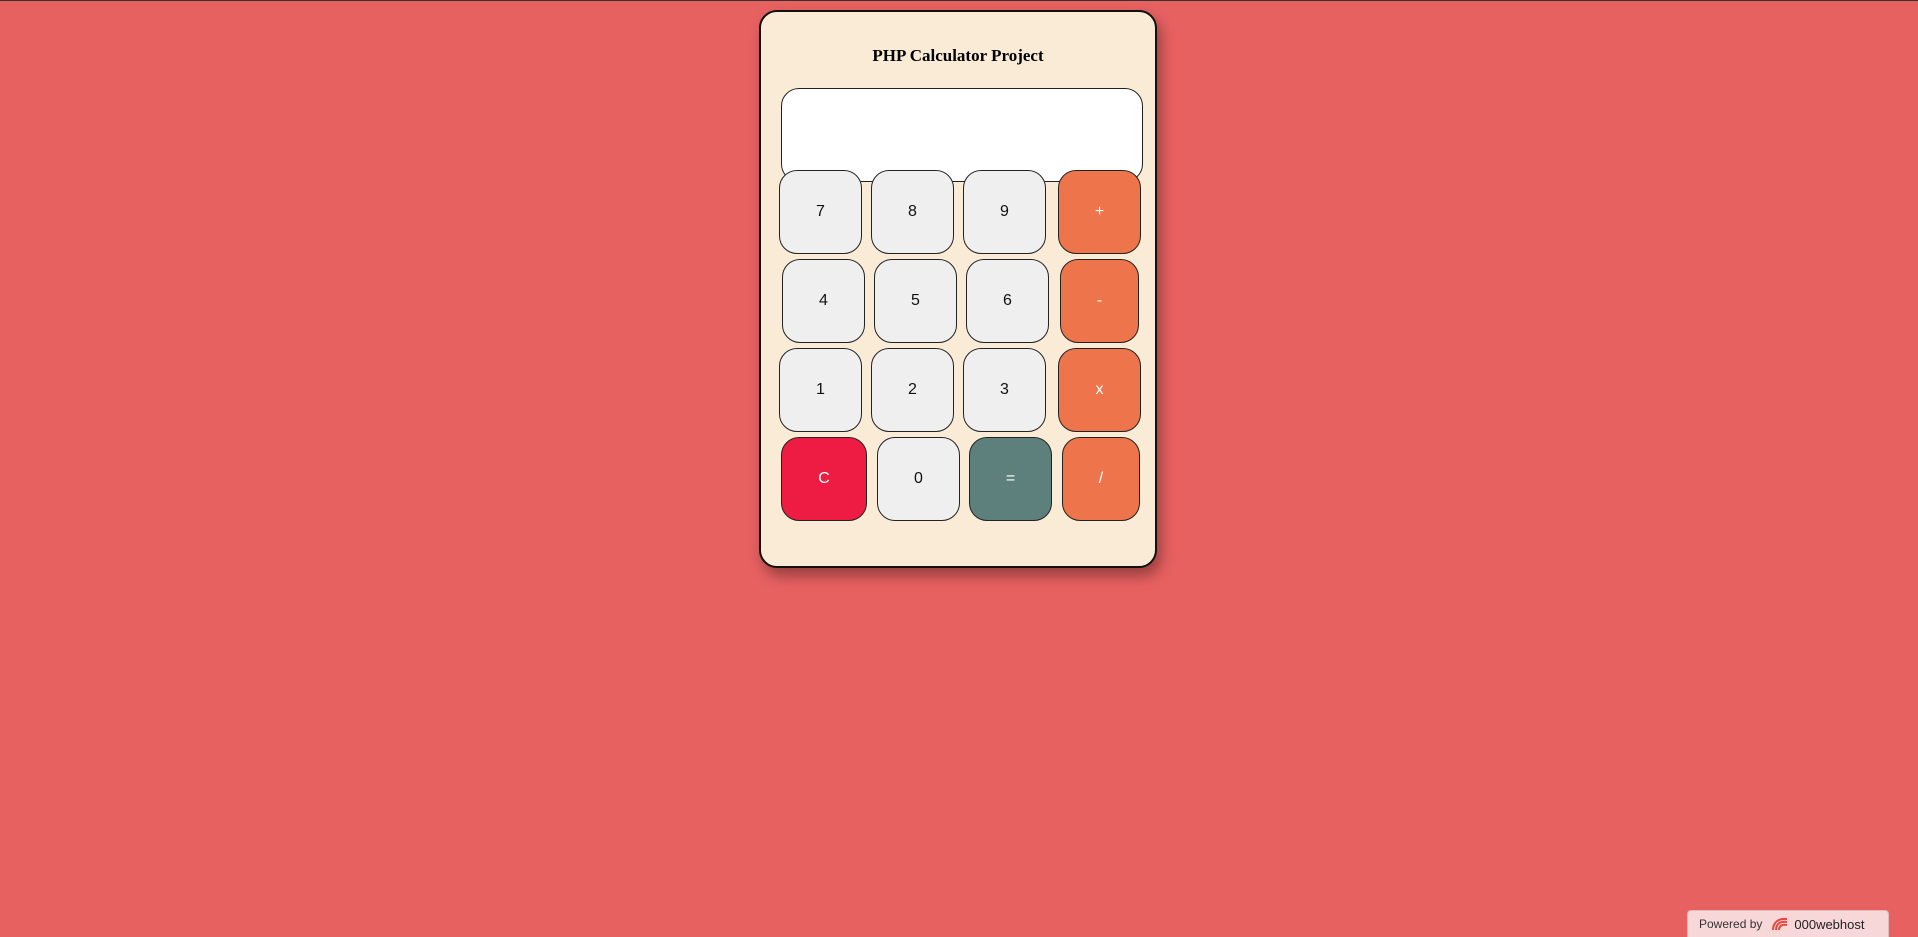 The width and height of the screenshot is (1918, 937). What do you see at coordinates (1004, 390) in the screenshot?
I see `key-3: 3` at bounding box center [1004, 390].